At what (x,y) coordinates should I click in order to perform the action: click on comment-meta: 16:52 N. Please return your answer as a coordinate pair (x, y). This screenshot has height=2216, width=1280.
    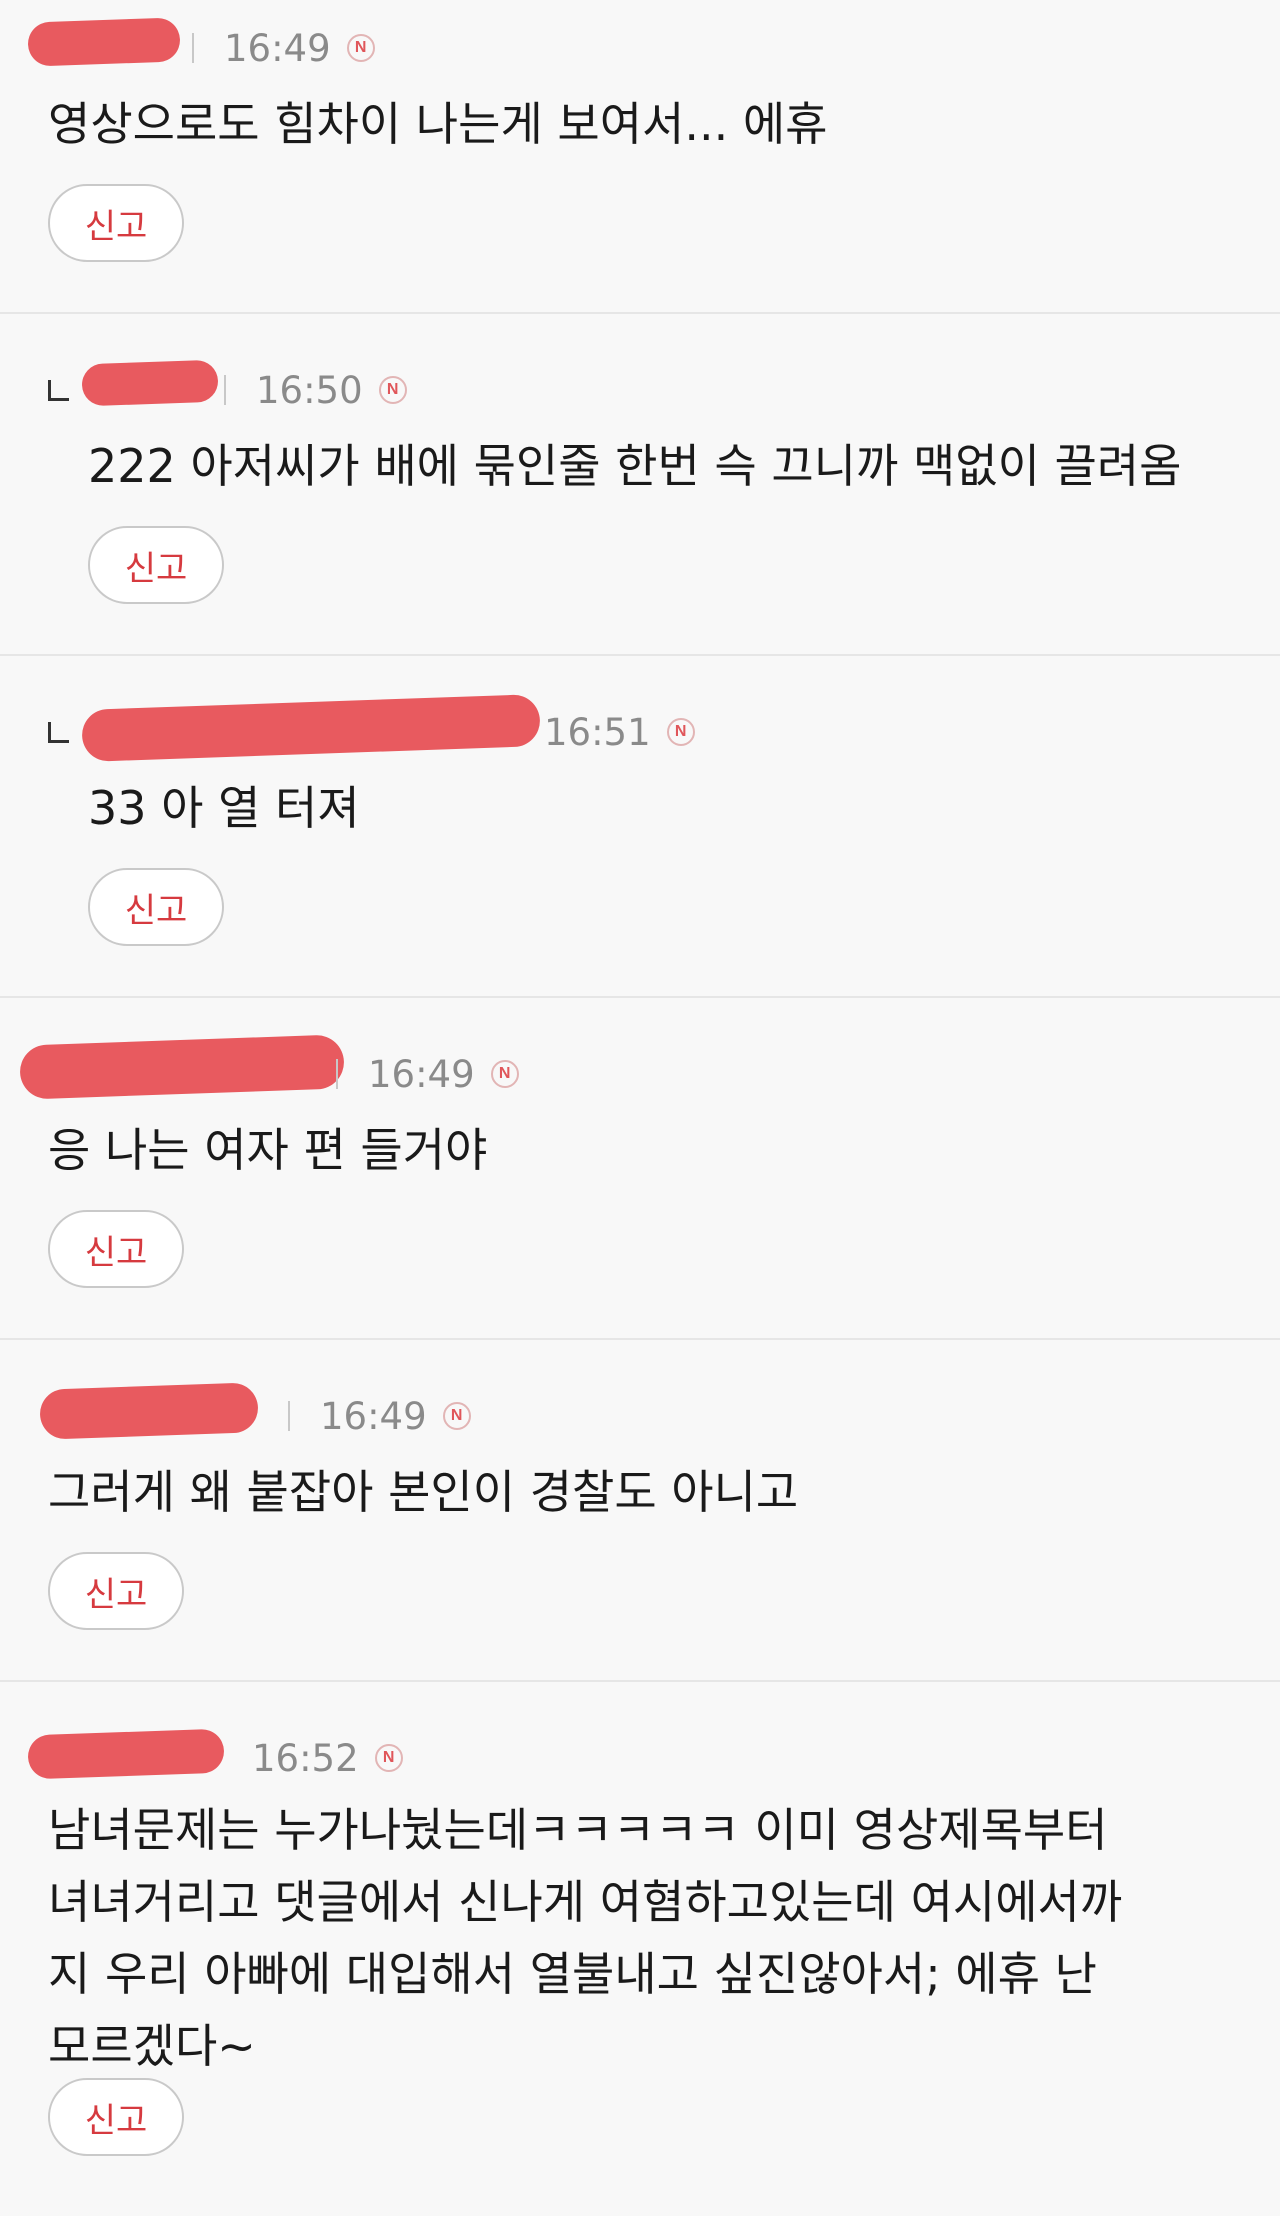
    Looking at the image, I should click on (327, 1758).